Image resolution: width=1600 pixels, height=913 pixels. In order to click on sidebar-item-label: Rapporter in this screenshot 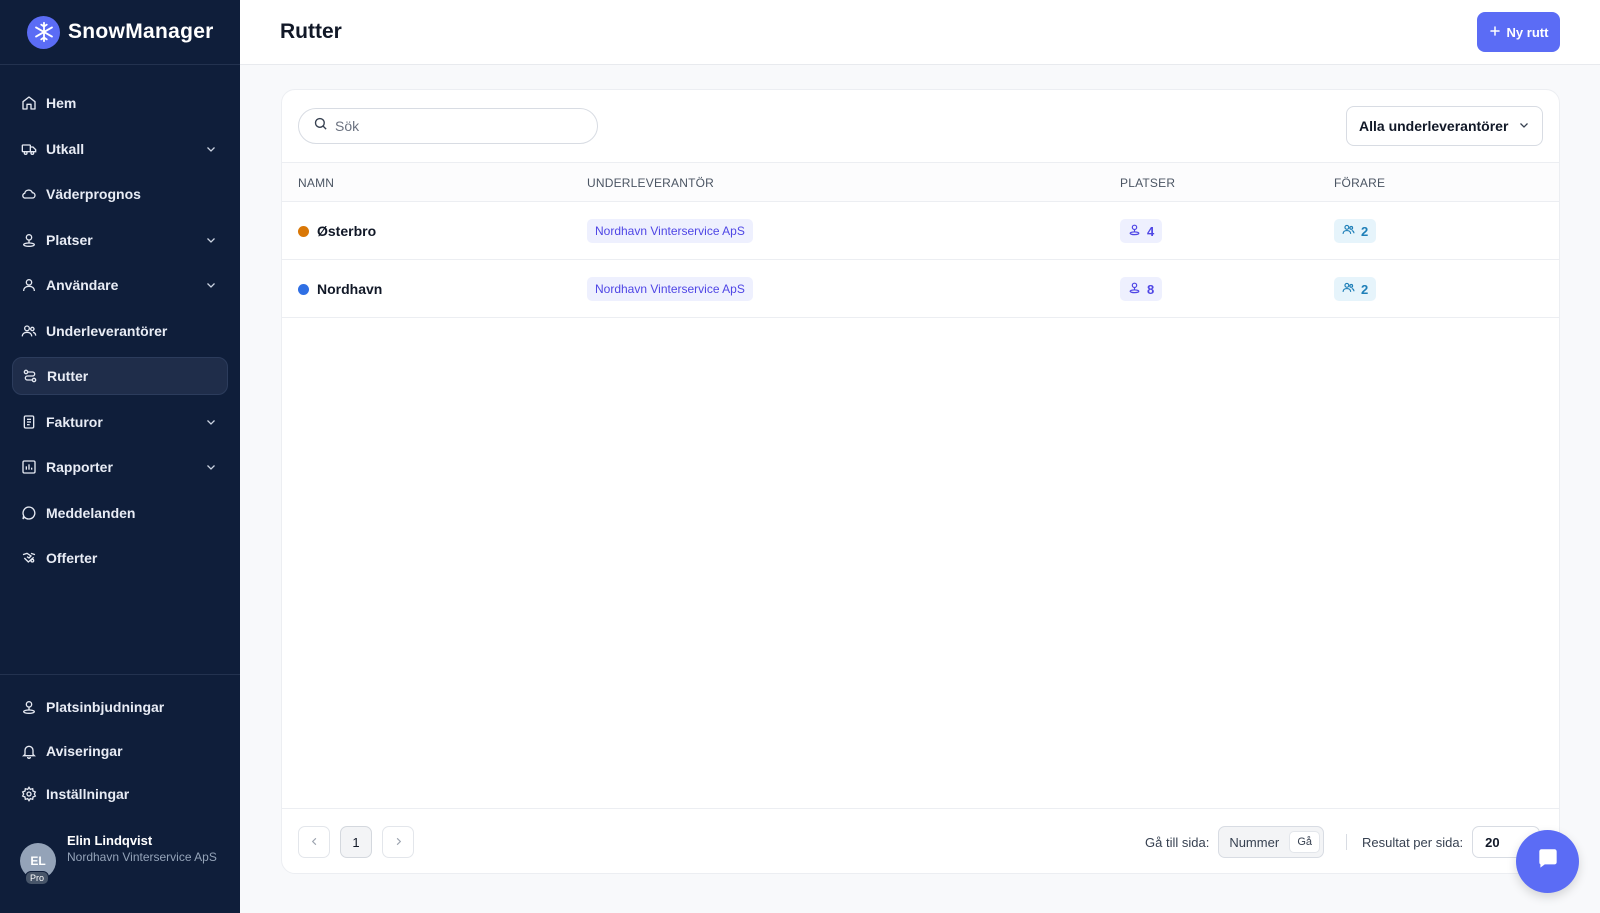, I will do `click(79, 467)`.